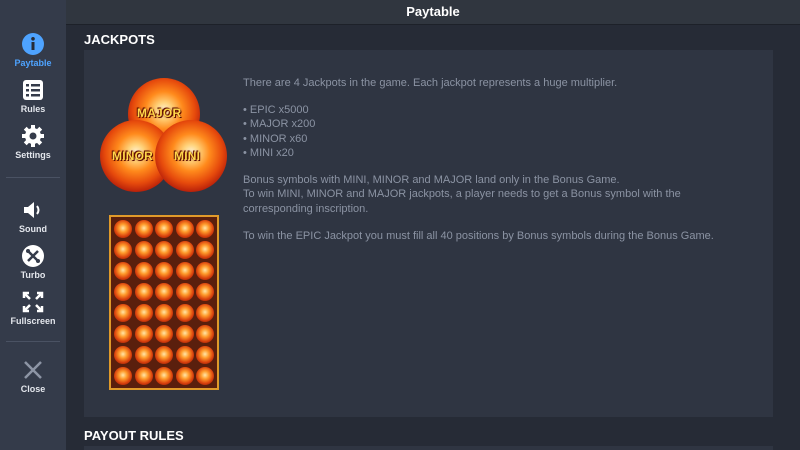 The image size is (800, 450). I want to click on sidebar-item-rules: Rules, so click(33, 96).